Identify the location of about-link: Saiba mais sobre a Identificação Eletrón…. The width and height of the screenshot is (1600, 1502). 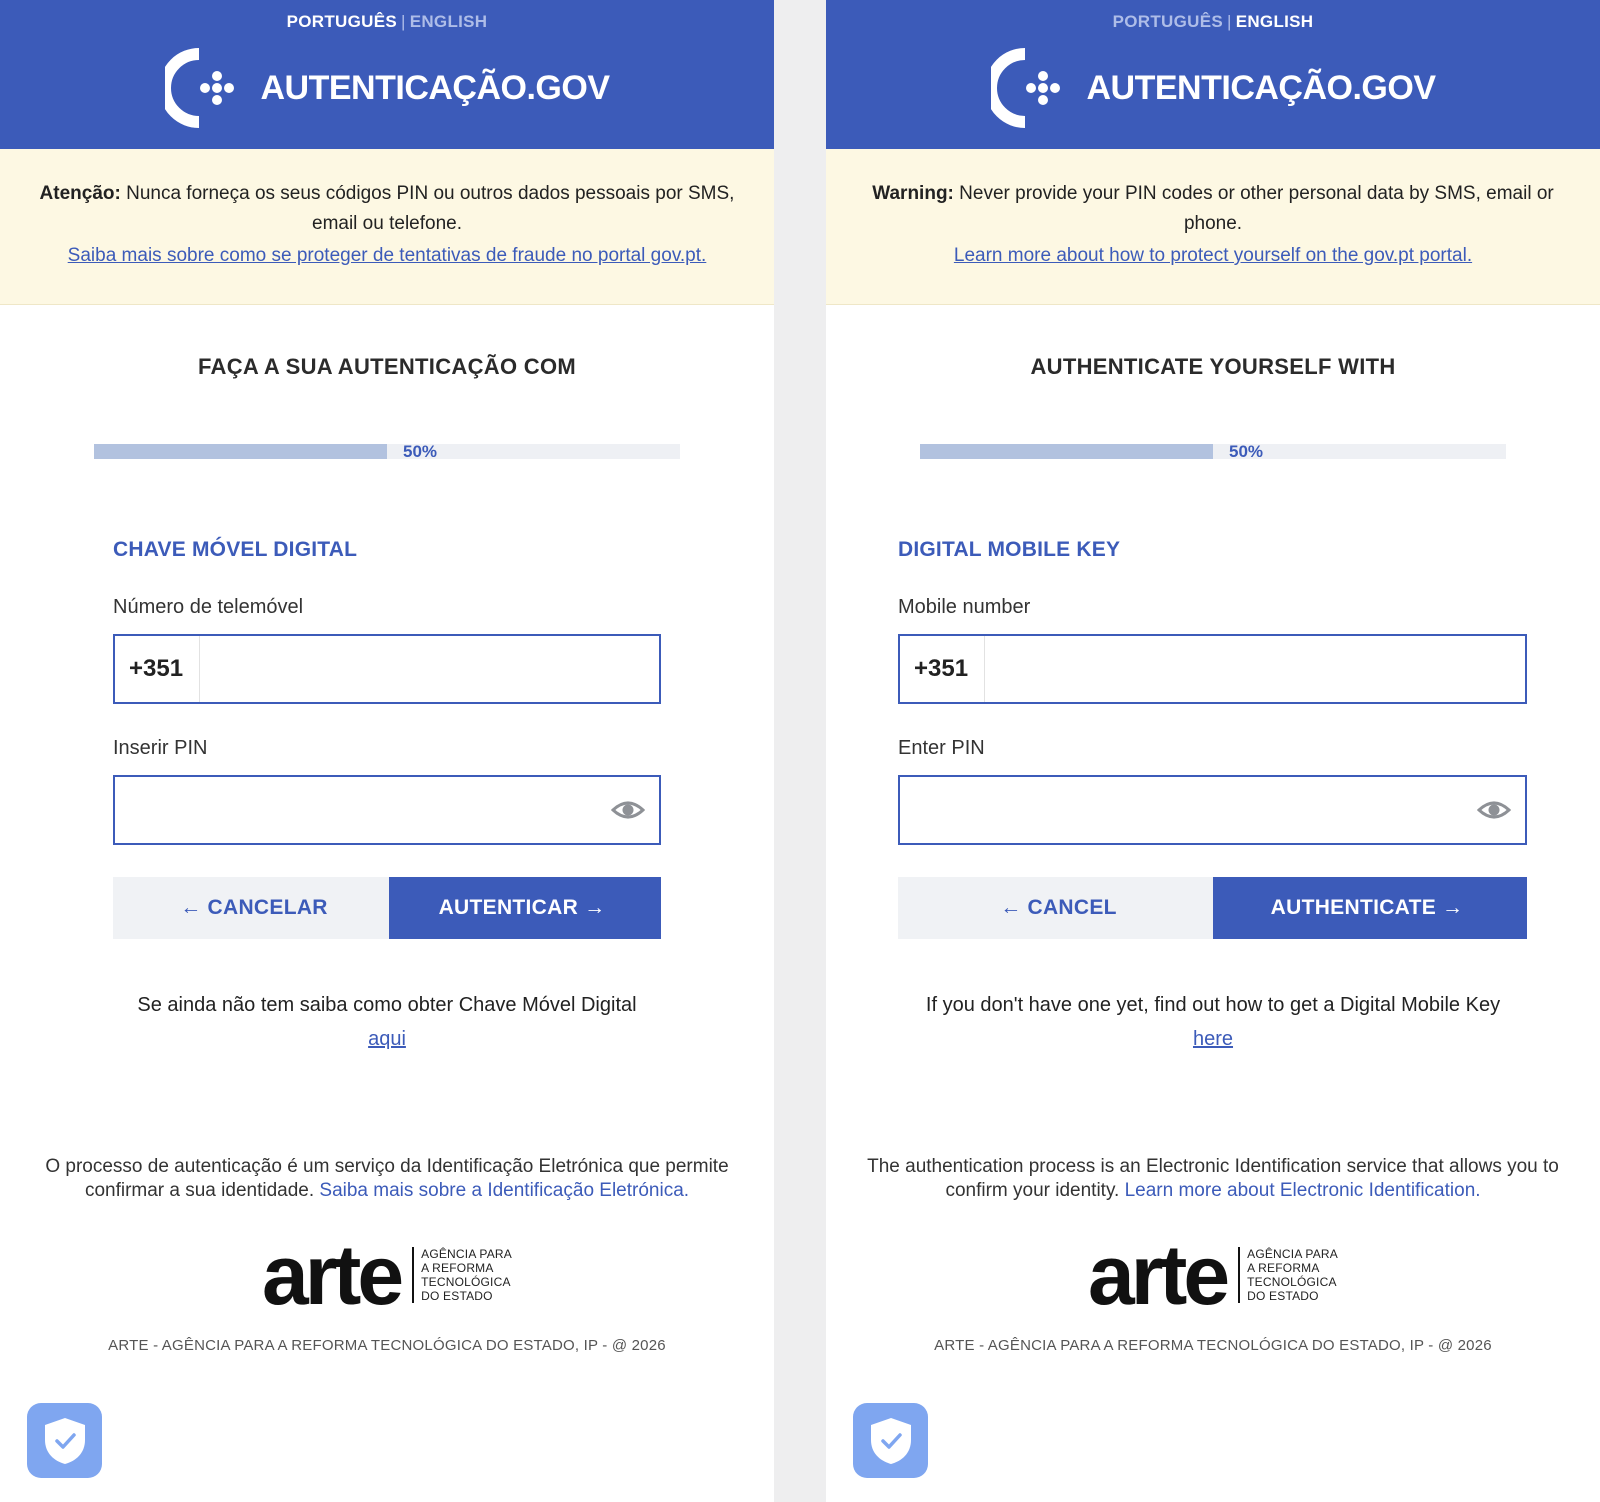
(504, 1190).